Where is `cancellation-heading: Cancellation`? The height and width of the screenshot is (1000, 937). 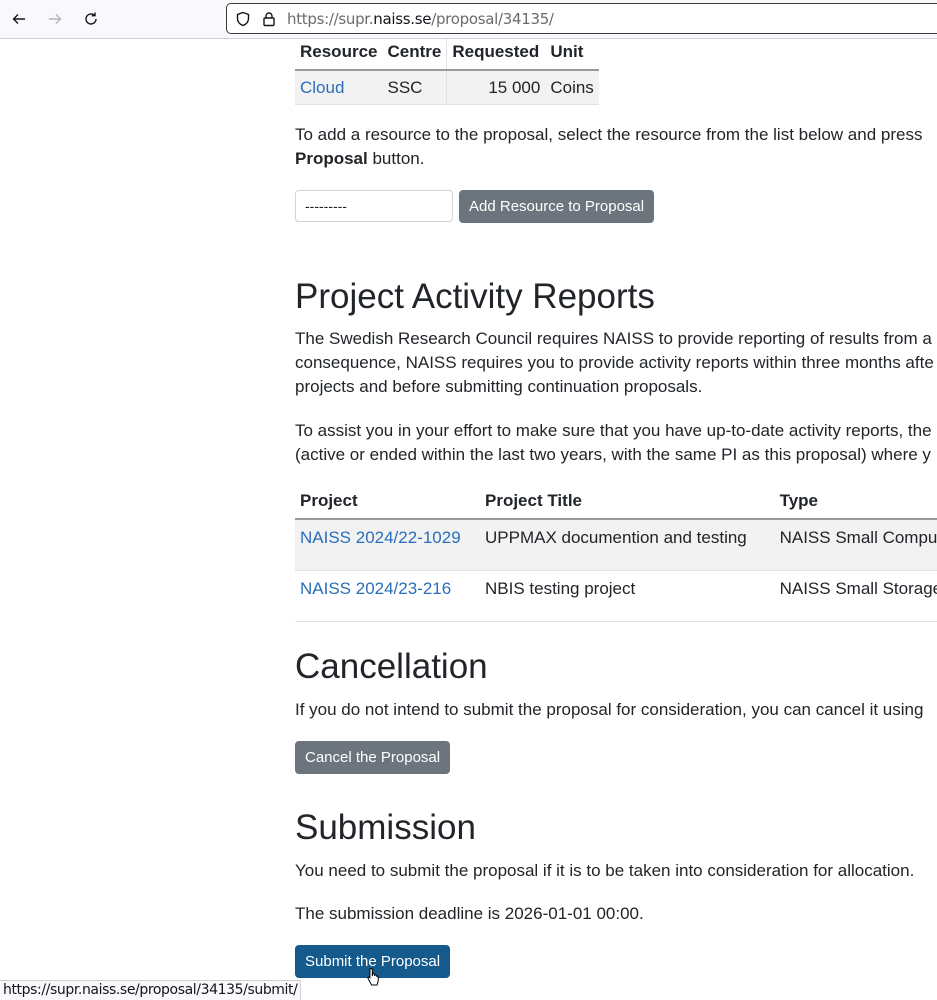 cancellation-heading: Cancellation is located at coordinates (391, 666).